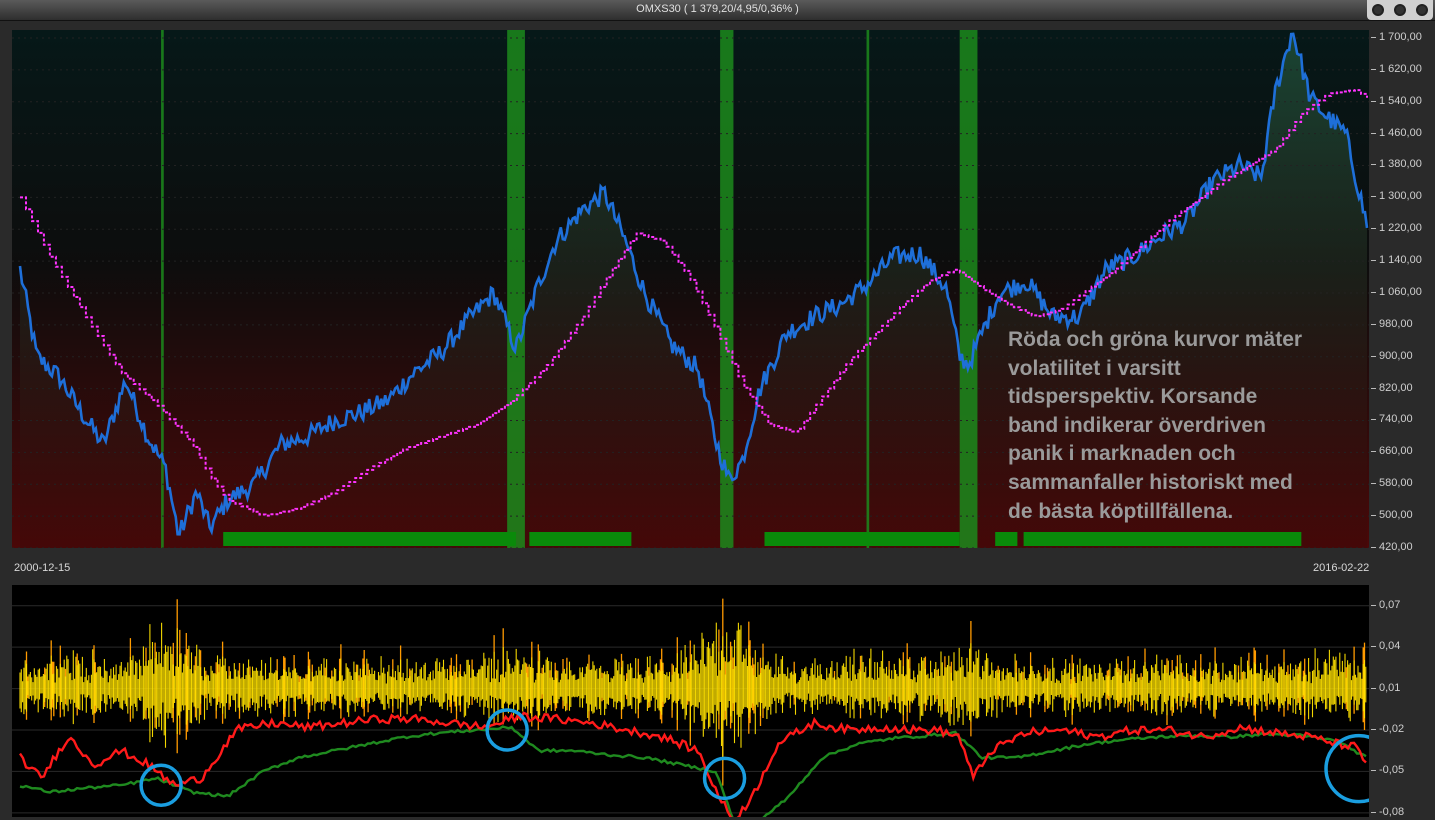 Image resolution: width=1435 pixels, height=820 pixels. Describe the element at coordinates (1387, 811) in the screenshot. I see `y-tick-label: -0,08` at that location.